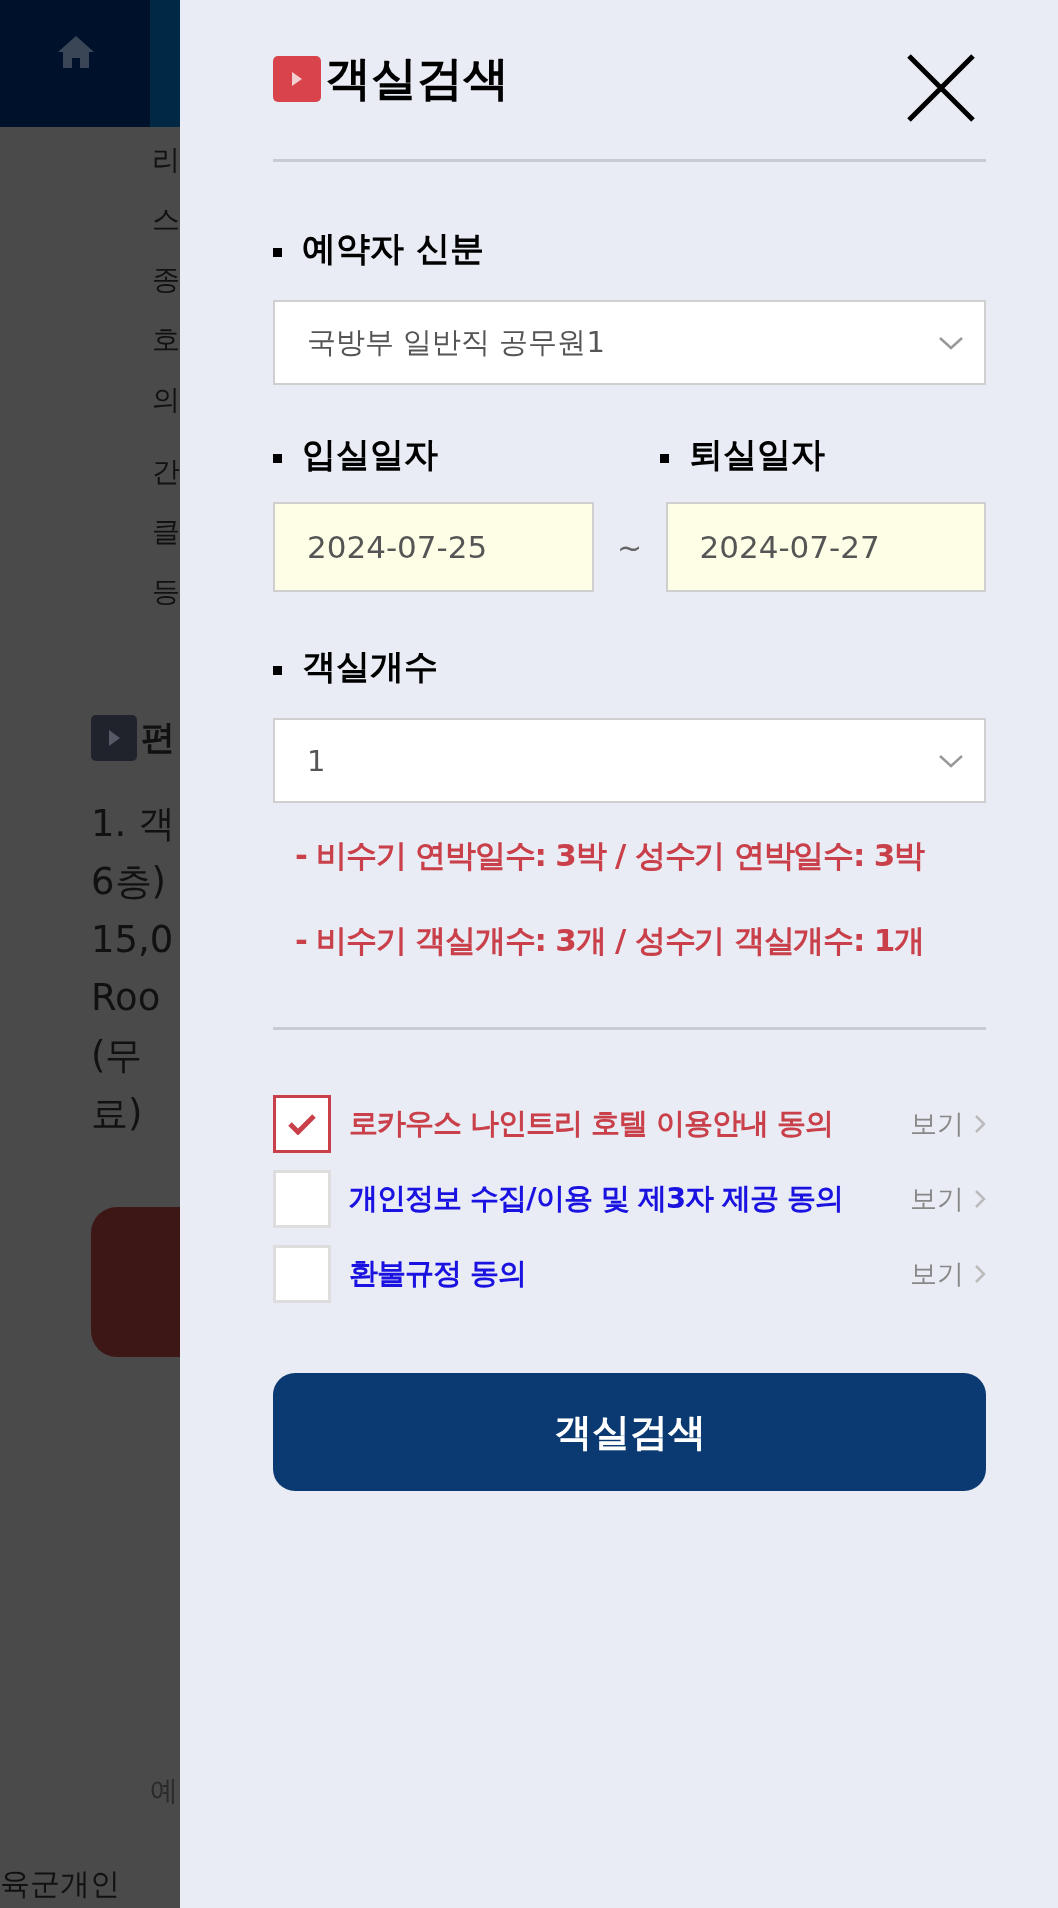 The width and height of the screenshot is (1058, 1908). I want to click on footer-text: 육군개인, so click(60, 1884).